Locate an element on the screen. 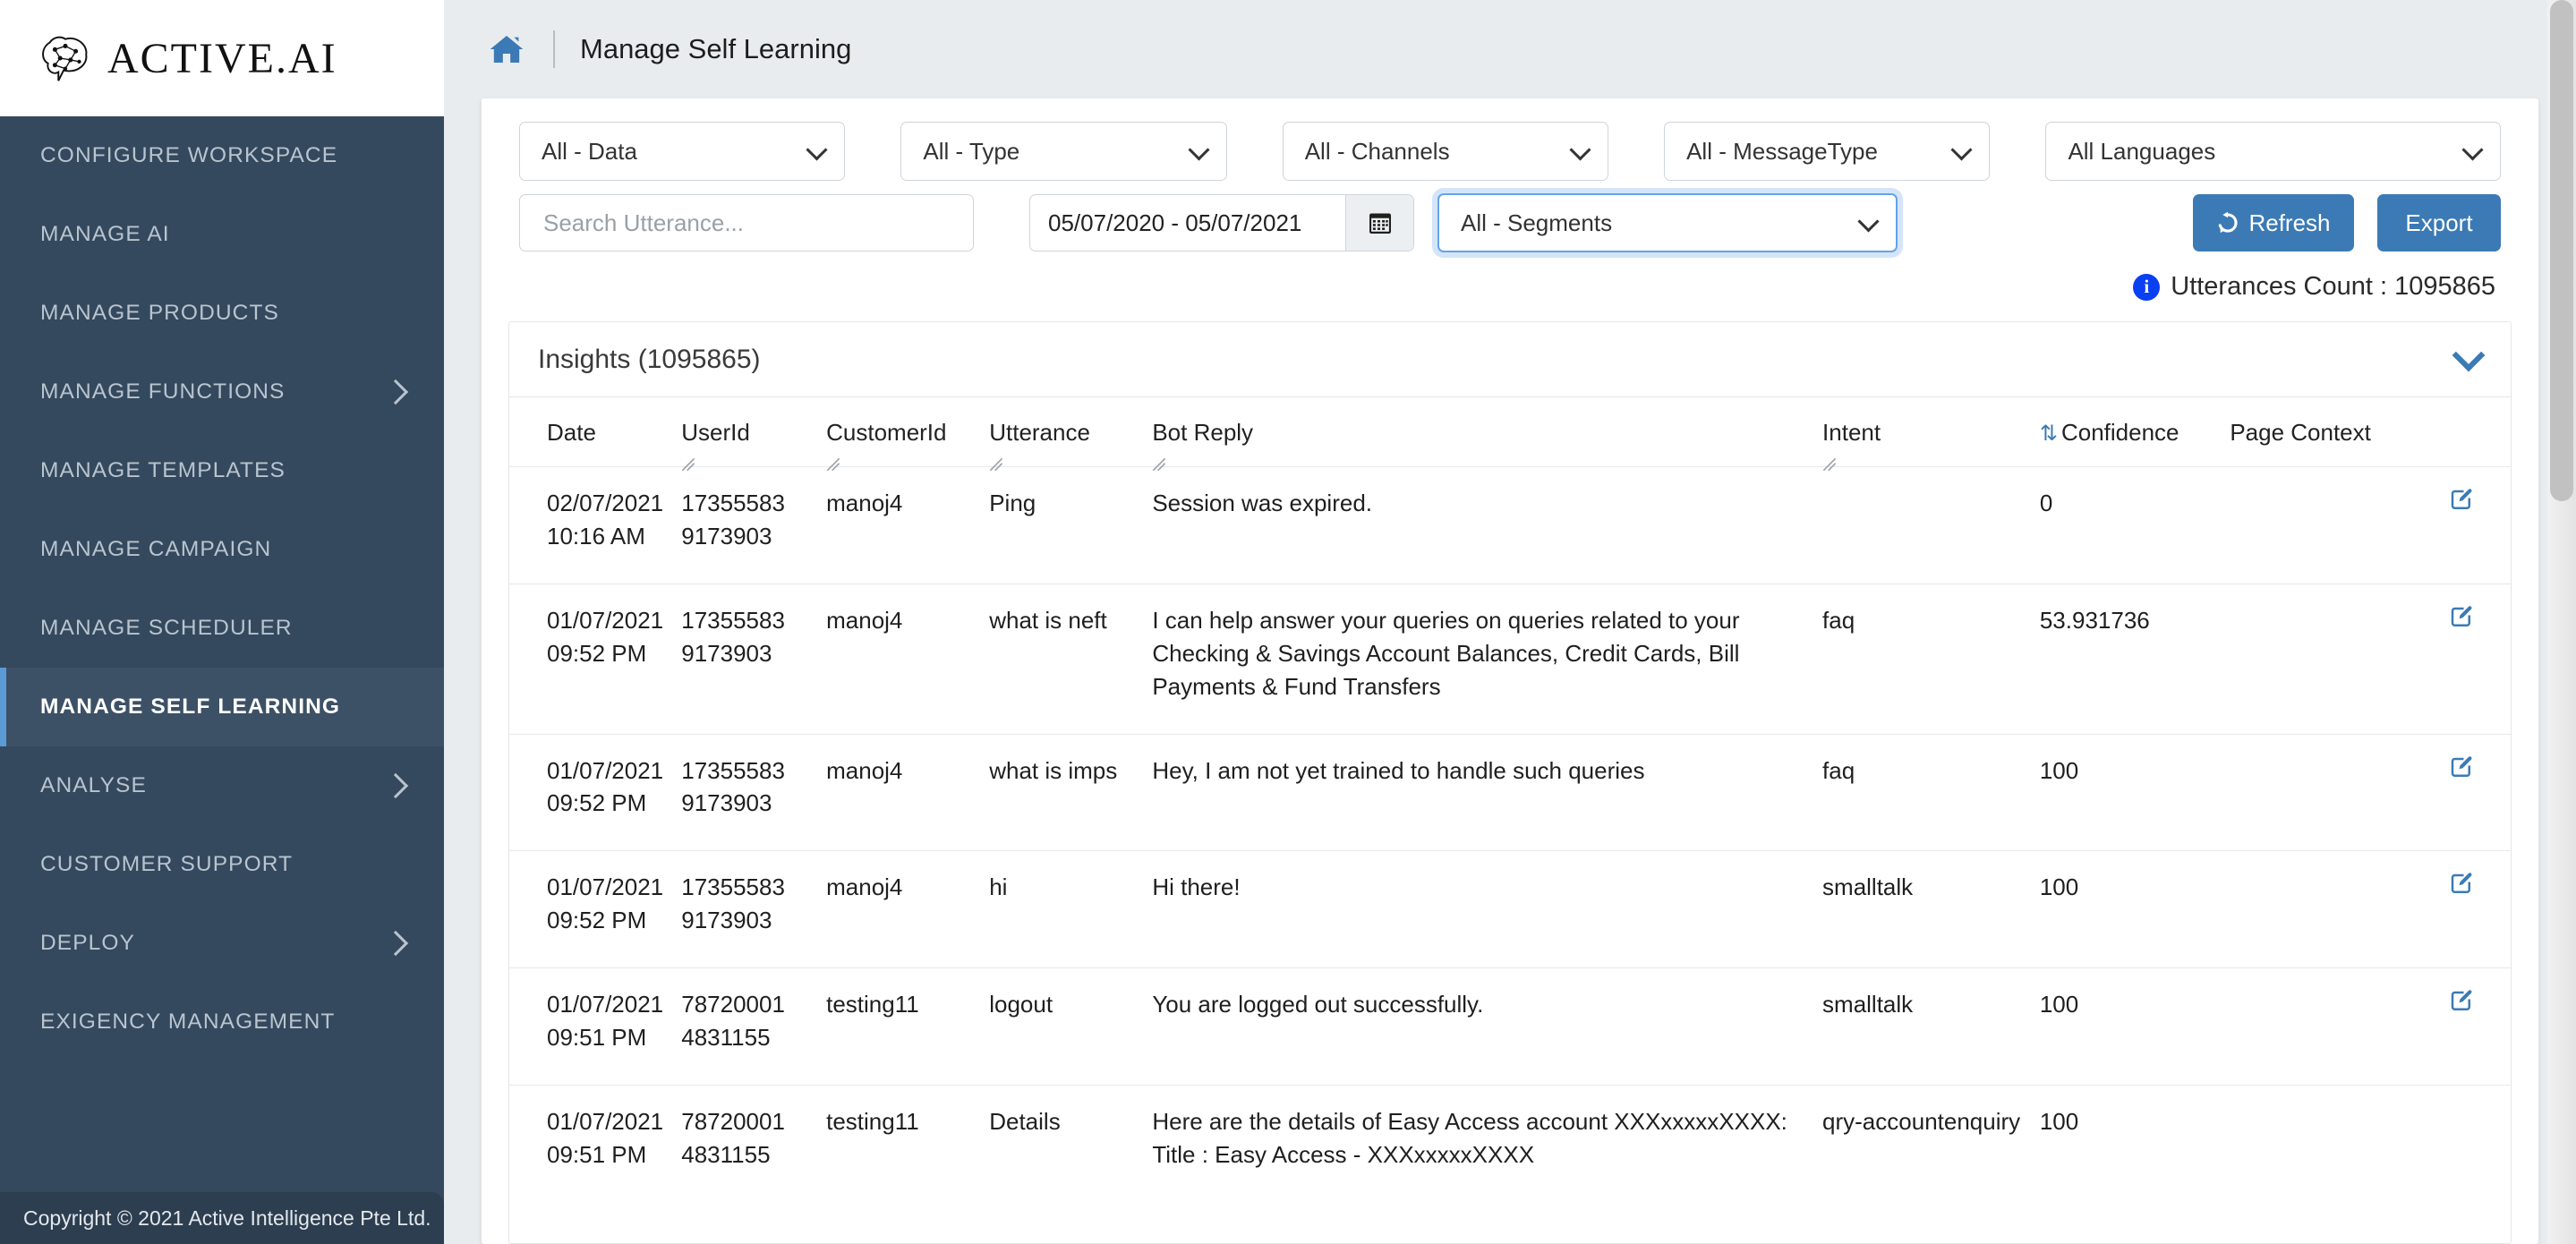  column-header-utterance: Utterance is located at coordinates (1070, 435).